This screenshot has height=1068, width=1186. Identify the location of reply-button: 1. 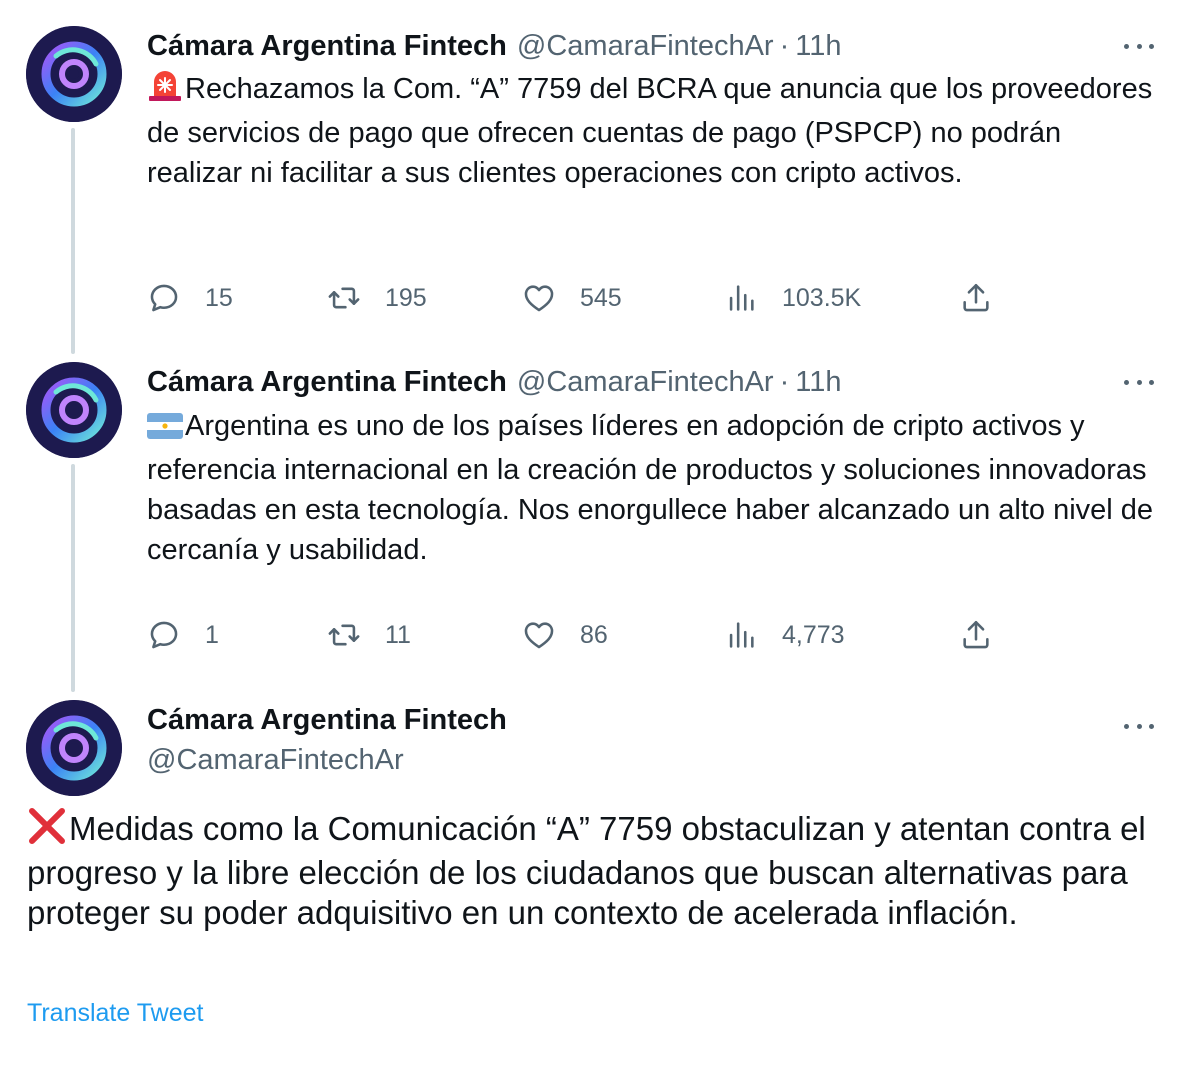
(183, 635).